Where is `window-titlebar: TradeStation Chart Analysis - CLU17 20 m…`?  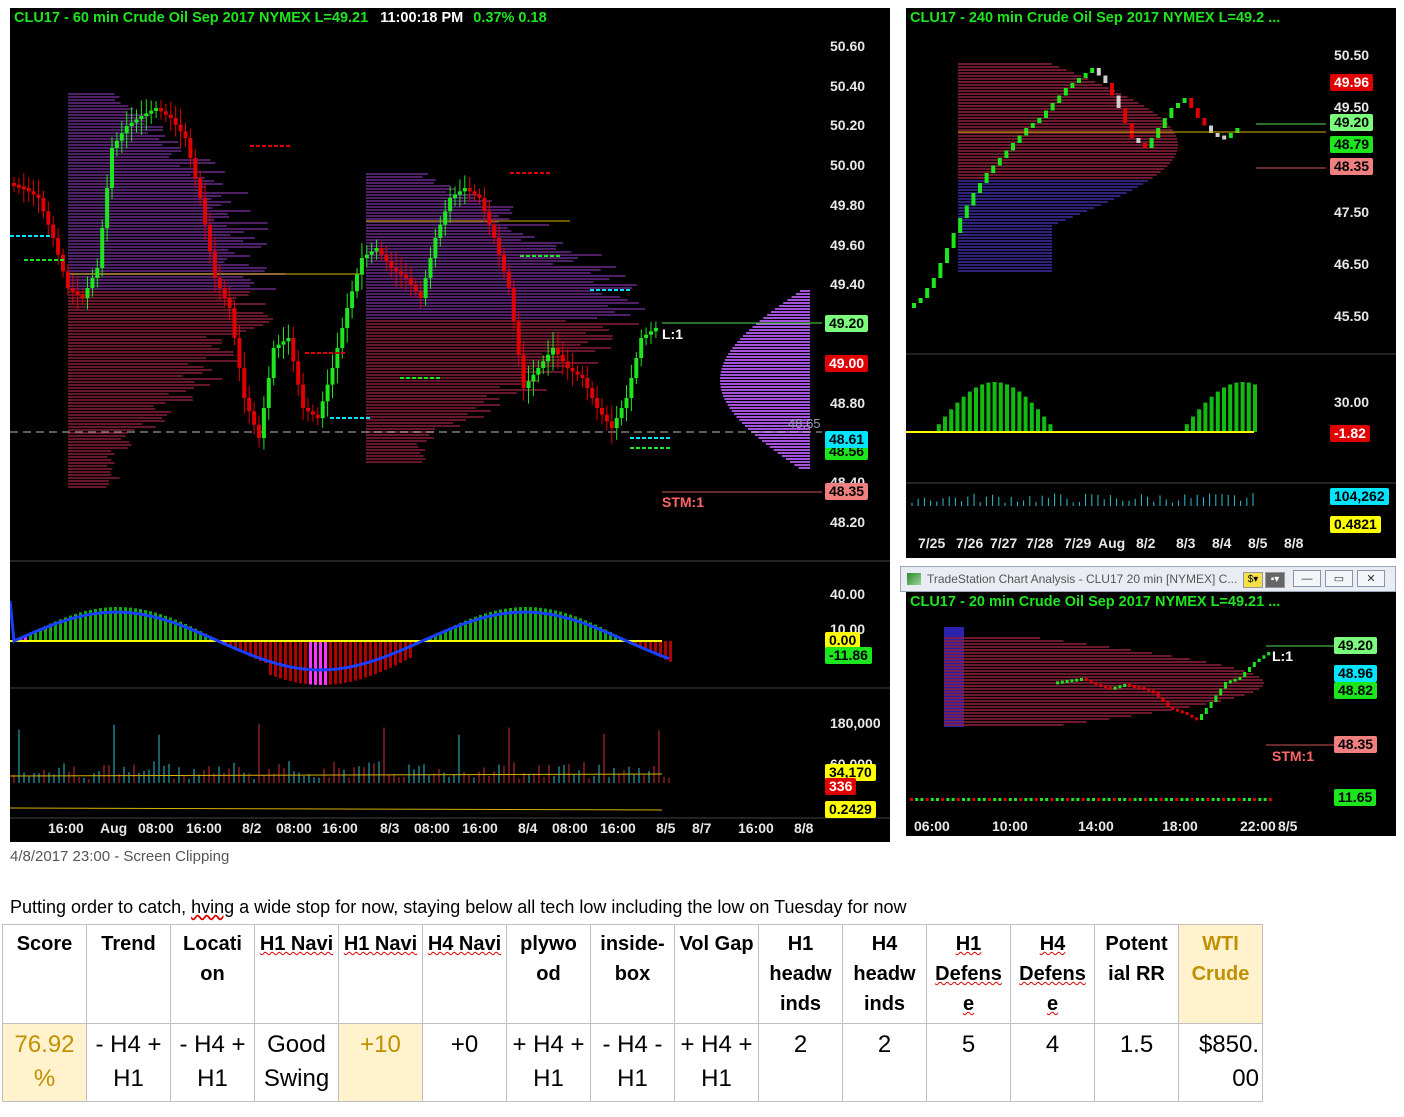 window-titlebar: TradeStation Chart Analysis - CLU17 20 m… is located at coordinates (1148, 579).